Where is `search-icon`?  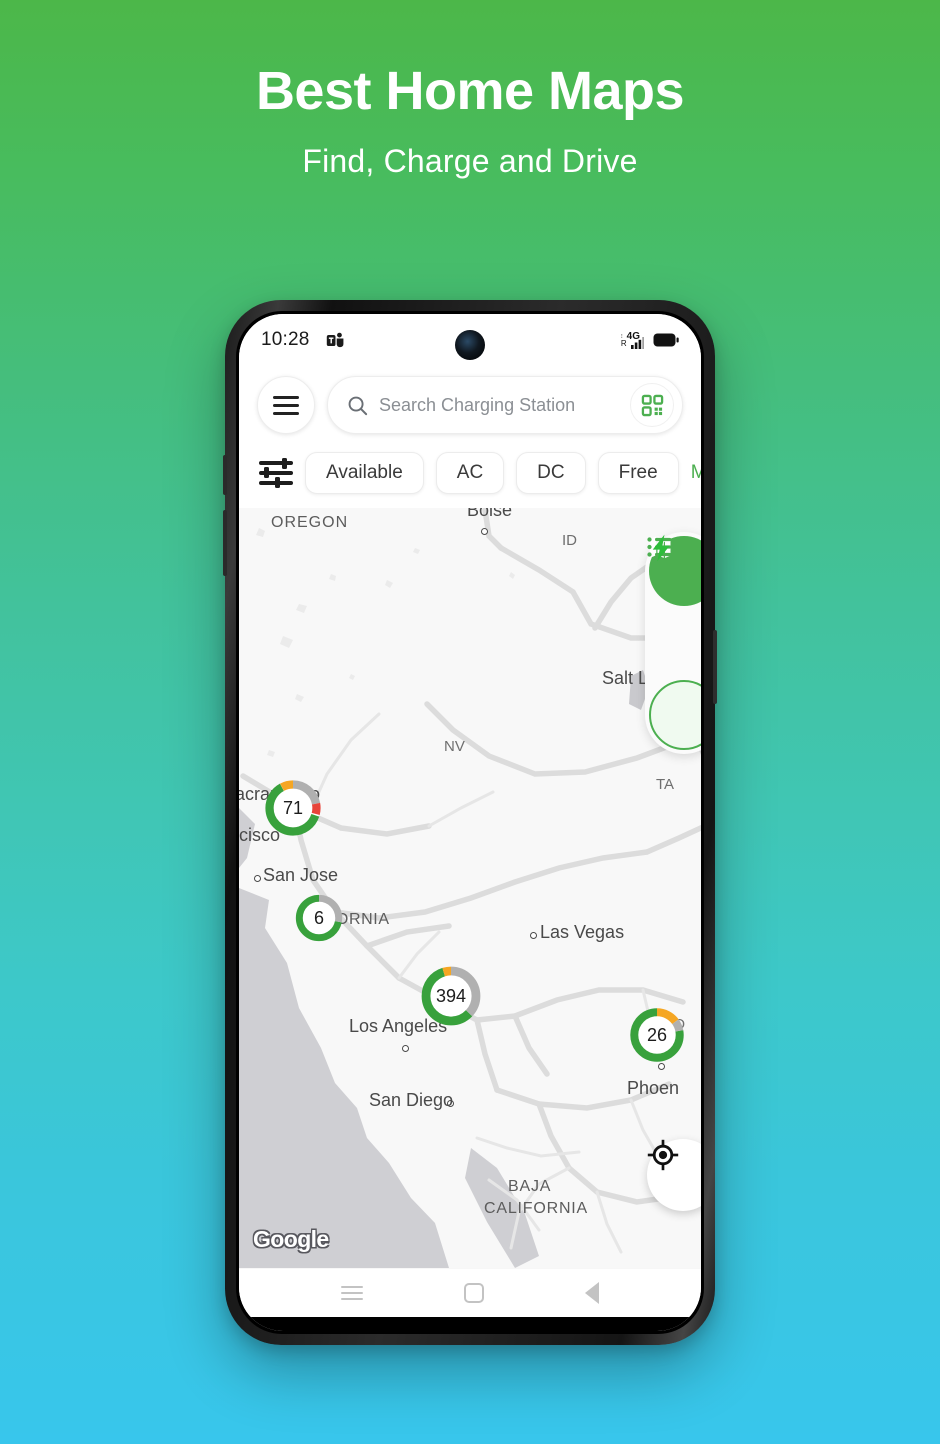 search-icon is located at coordinates (358, 405).